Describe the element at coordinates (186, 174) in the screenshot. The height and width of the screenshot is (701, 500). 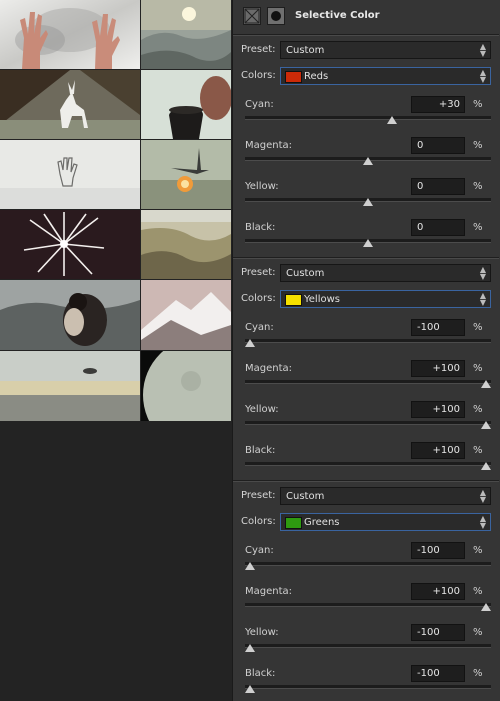
I see `spaceship-explosion-photo` at that location.